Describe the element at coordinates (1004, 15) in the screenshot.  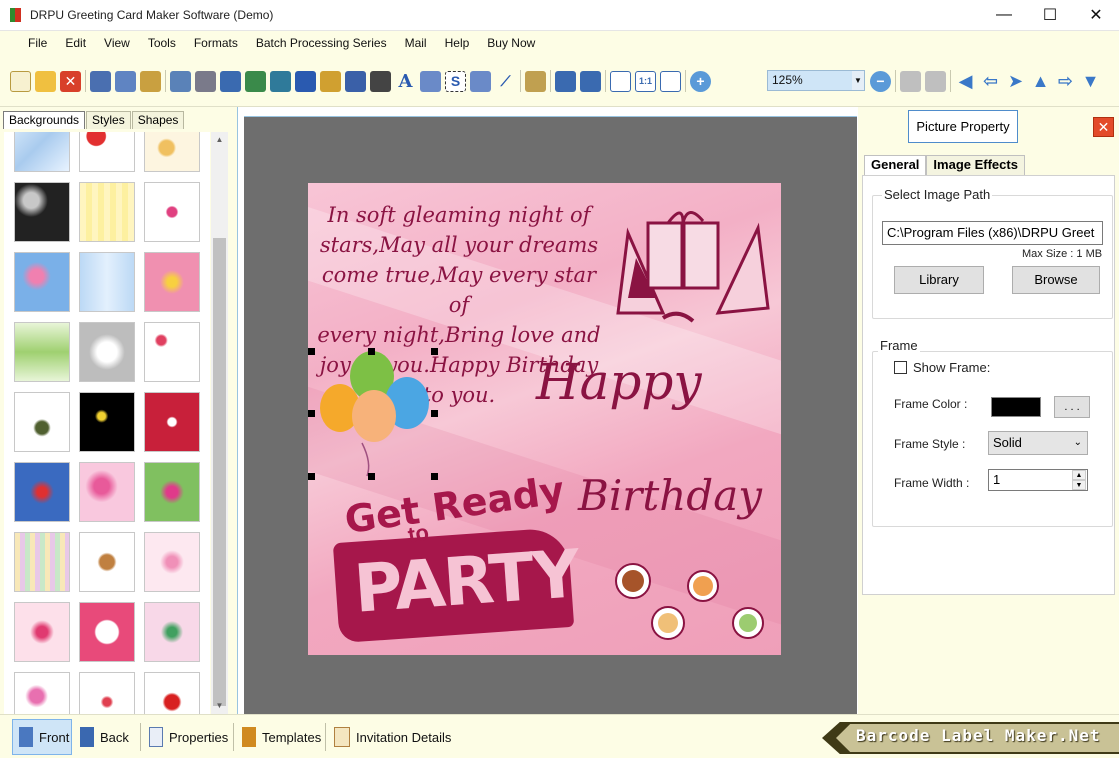
I see `minimize-button: —` at that location.